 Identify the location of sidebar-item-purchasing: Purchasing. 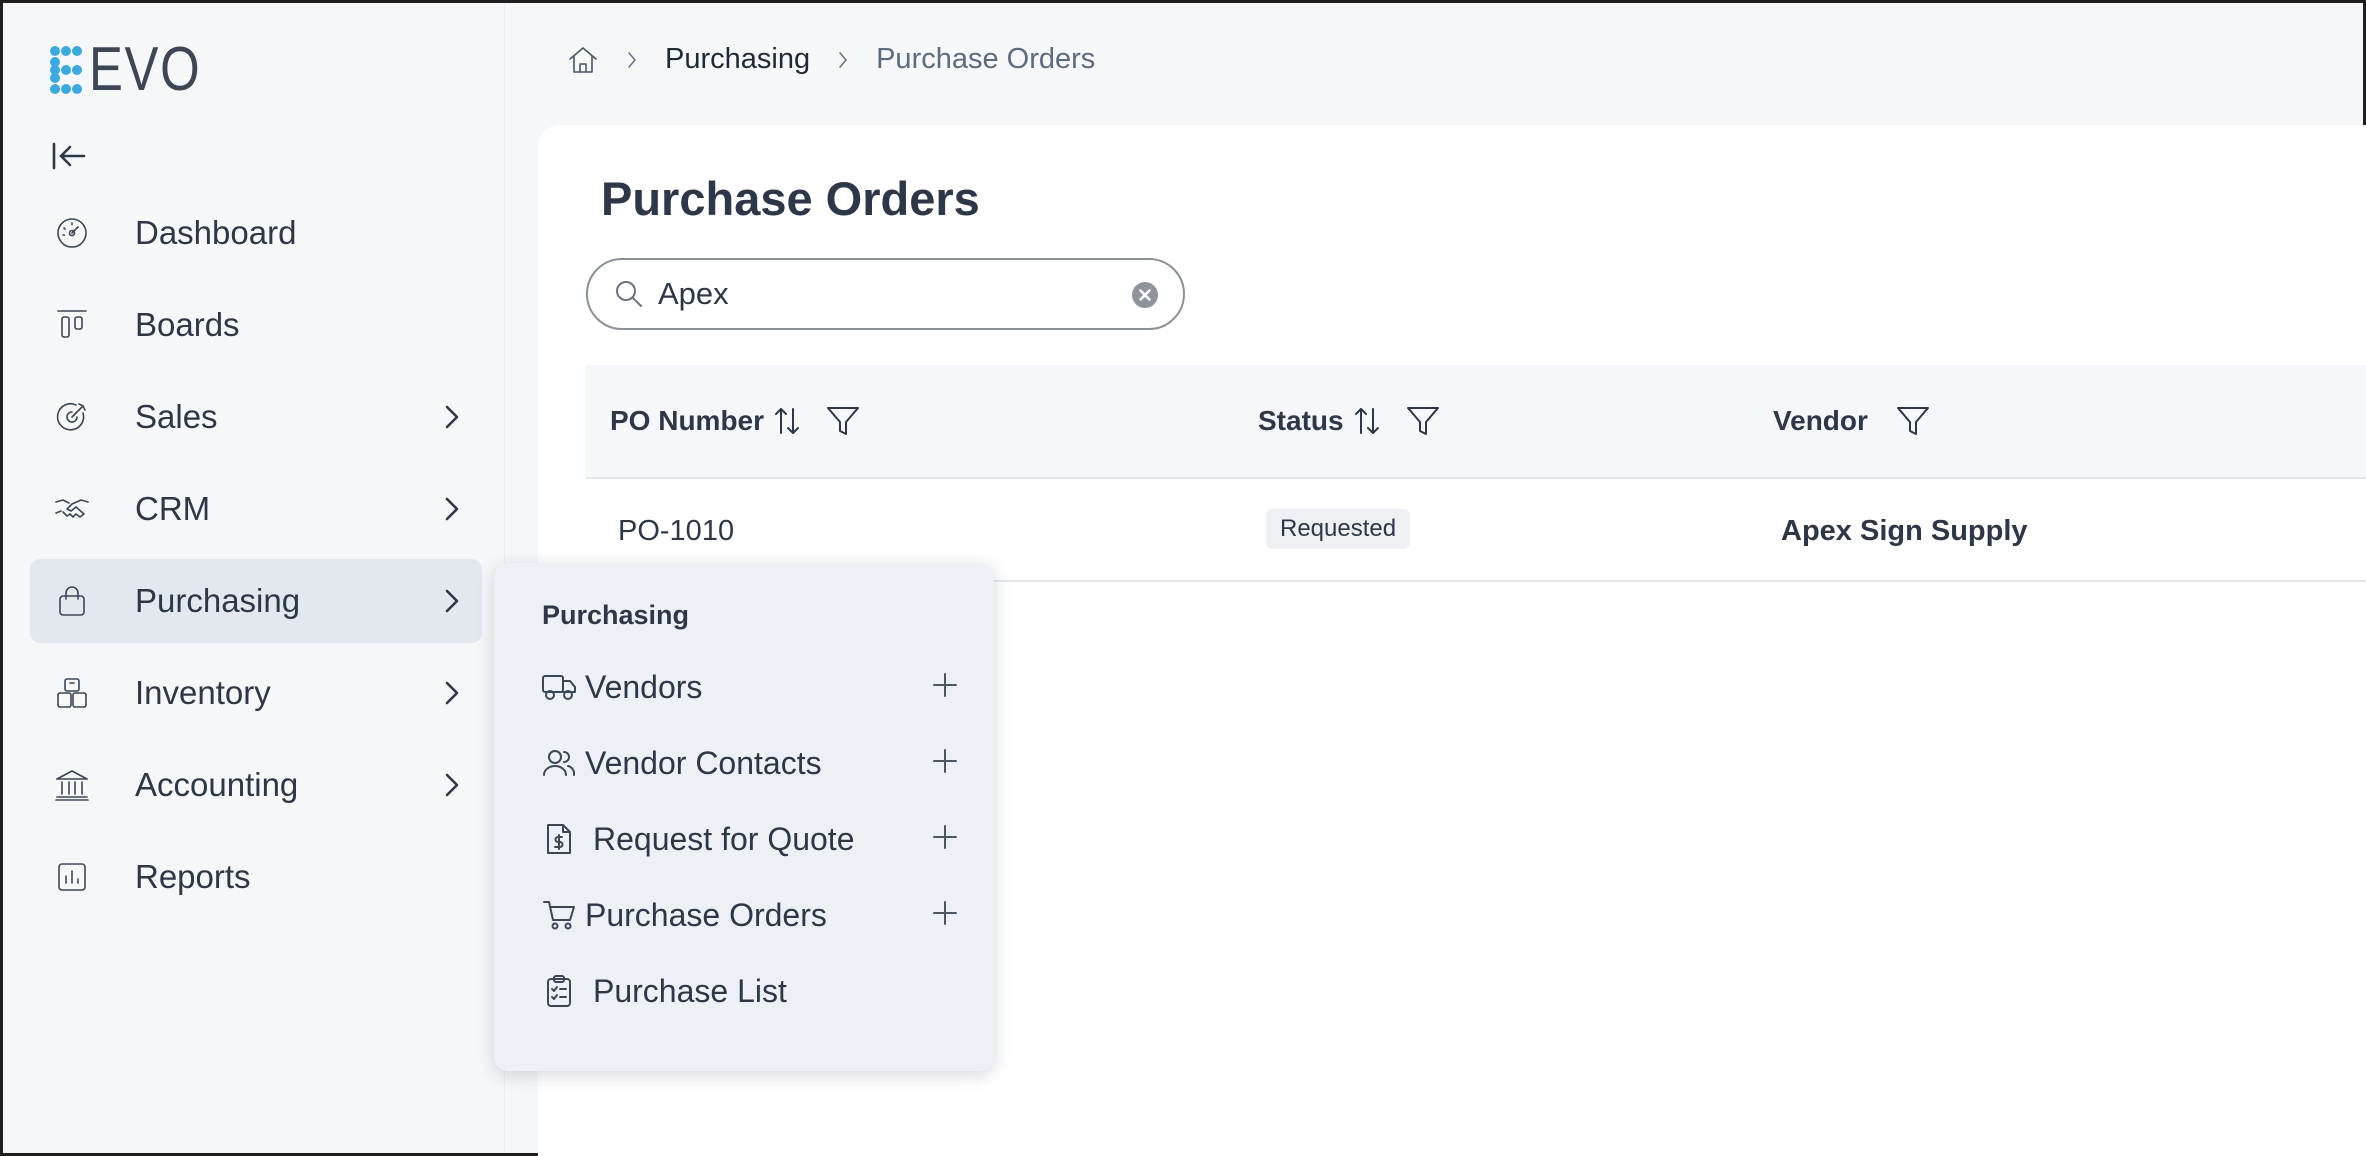
(256, 601).